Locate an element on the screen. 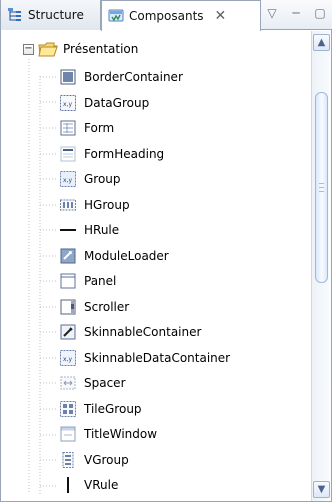  maximize-icon: ▢ is located at coordinates (320, 13).